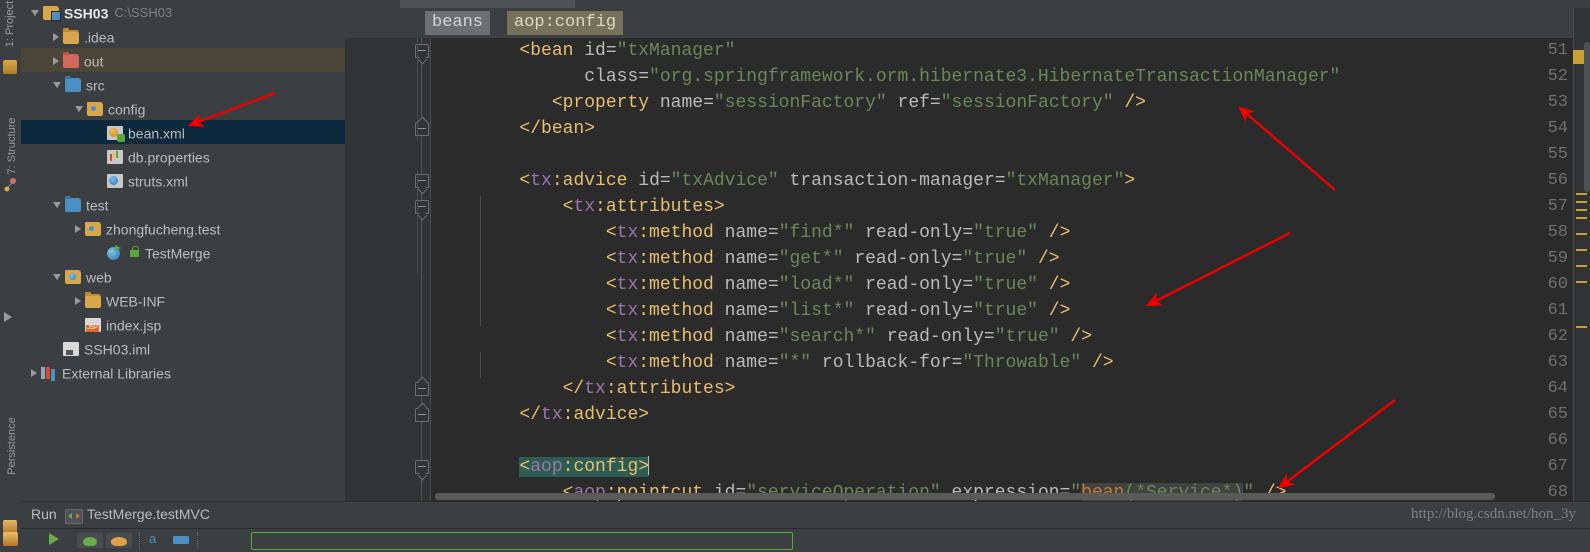 The width and height of the screenshot is (1590, 552). What do you see at coordinates (183, 300) in the screenshot?
I see `tree-item-web-inf: WEB-INF` at bounding box center [183, 300].